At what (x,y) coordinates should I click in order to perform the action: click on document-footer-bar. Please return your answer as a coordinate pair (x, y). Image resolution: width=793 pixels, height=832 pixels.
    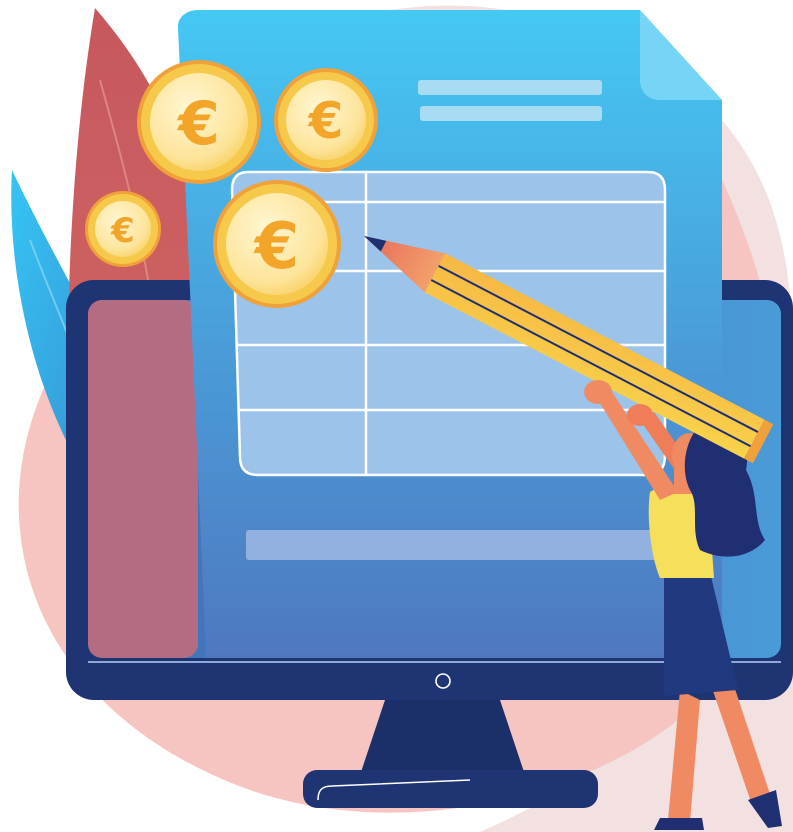
    Looking at the image, I should click on (451, 545).